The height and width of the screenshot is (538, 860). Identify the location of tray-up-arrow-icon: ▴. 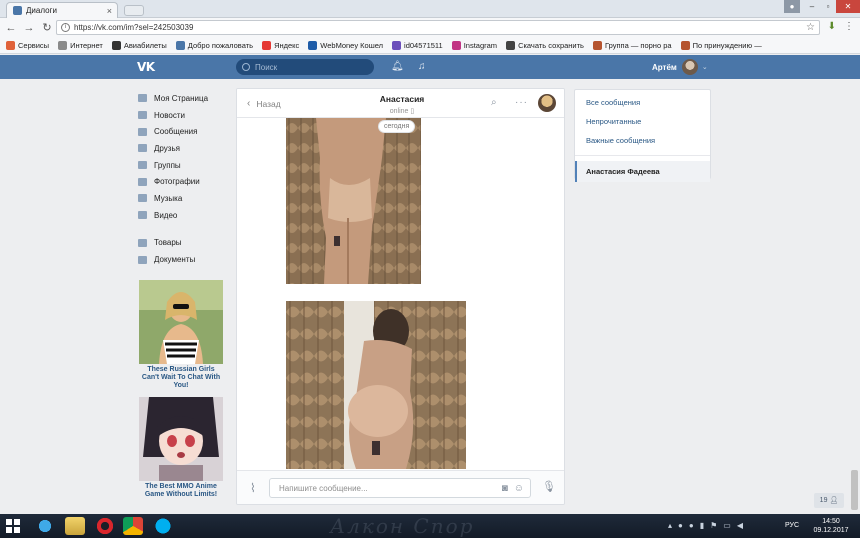
(670, 525).